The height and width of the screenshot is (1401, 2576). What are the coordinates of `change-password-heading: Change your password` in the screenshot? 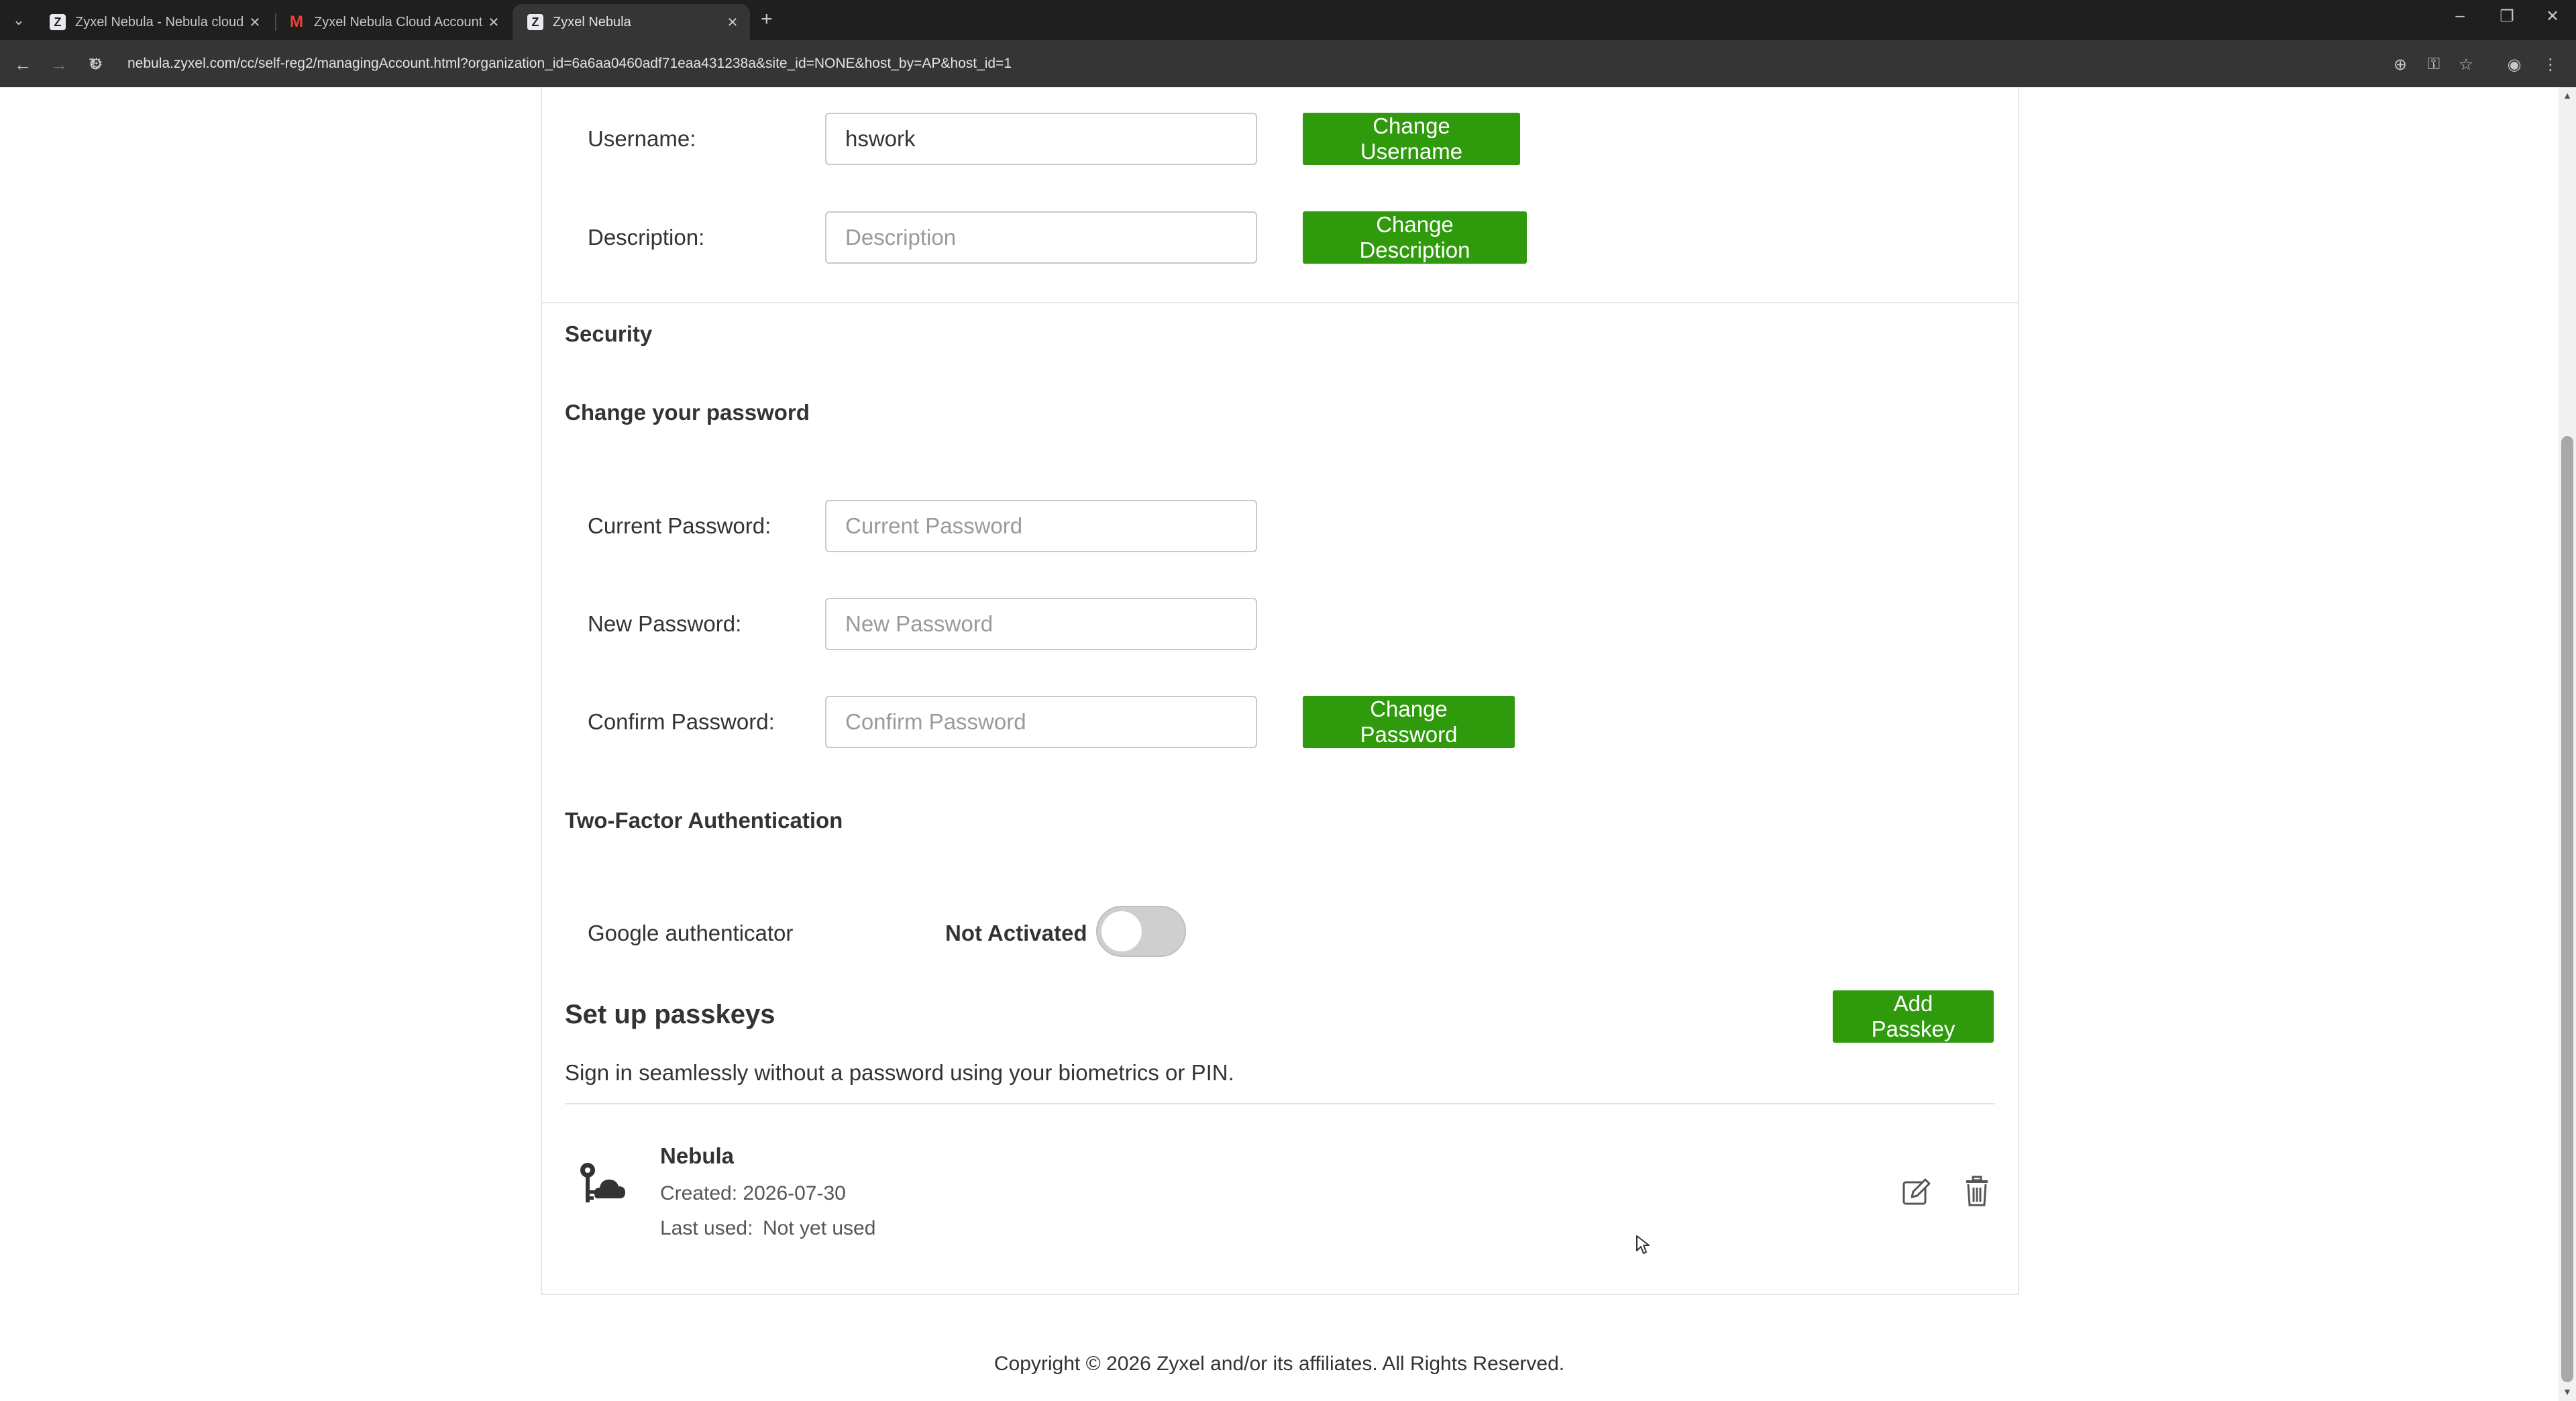 It's located at (687, 412).